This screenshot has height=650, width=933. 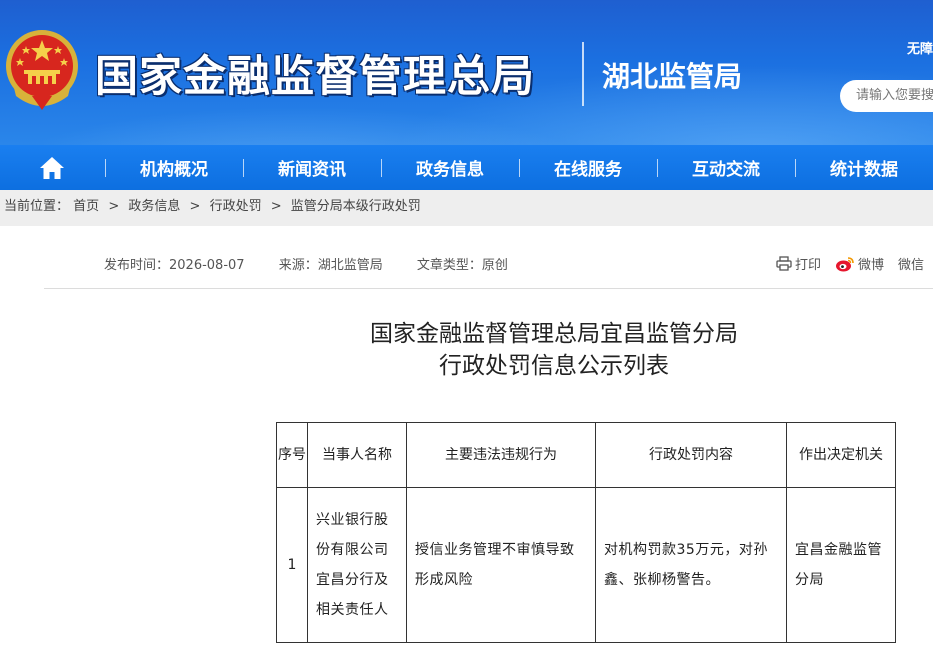 I want to click on cell-no: 1, so click(x=292, y=565).